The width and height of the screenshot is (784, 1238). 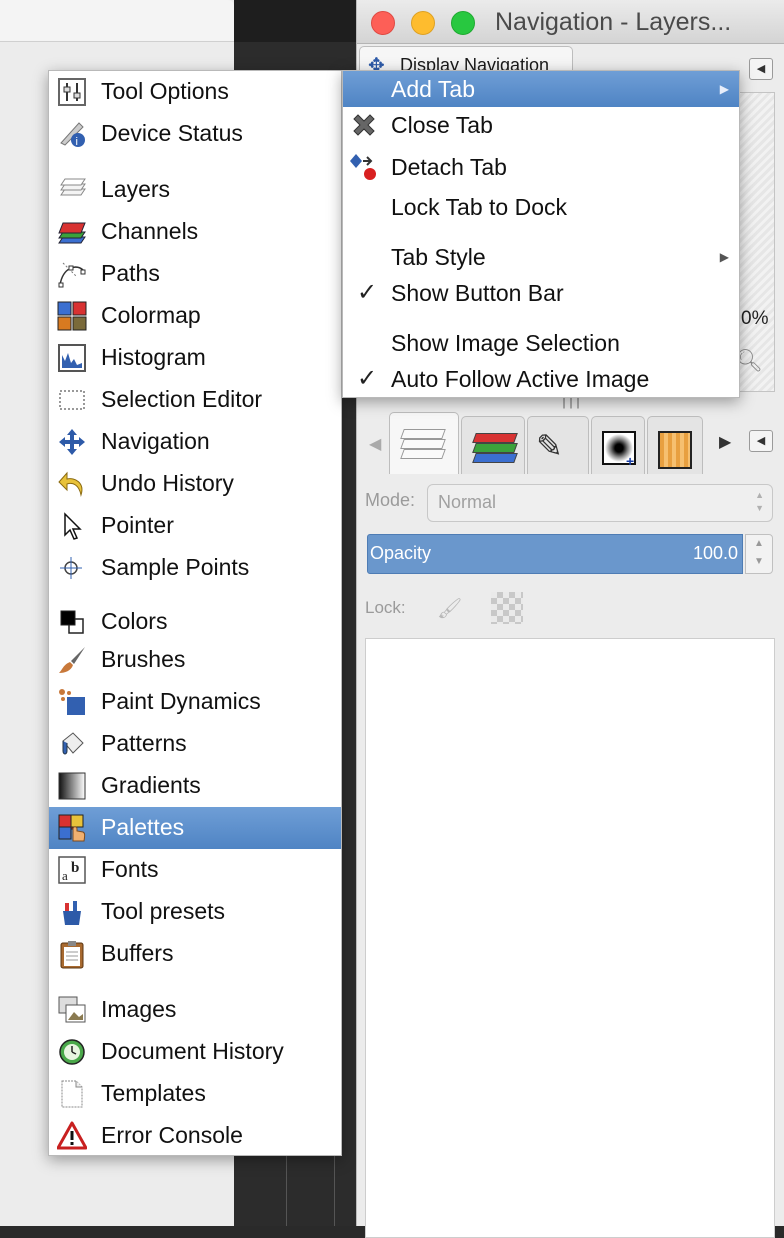 I want to click on menu-item-error-console: Error Console, so click(x=195, y=1136).